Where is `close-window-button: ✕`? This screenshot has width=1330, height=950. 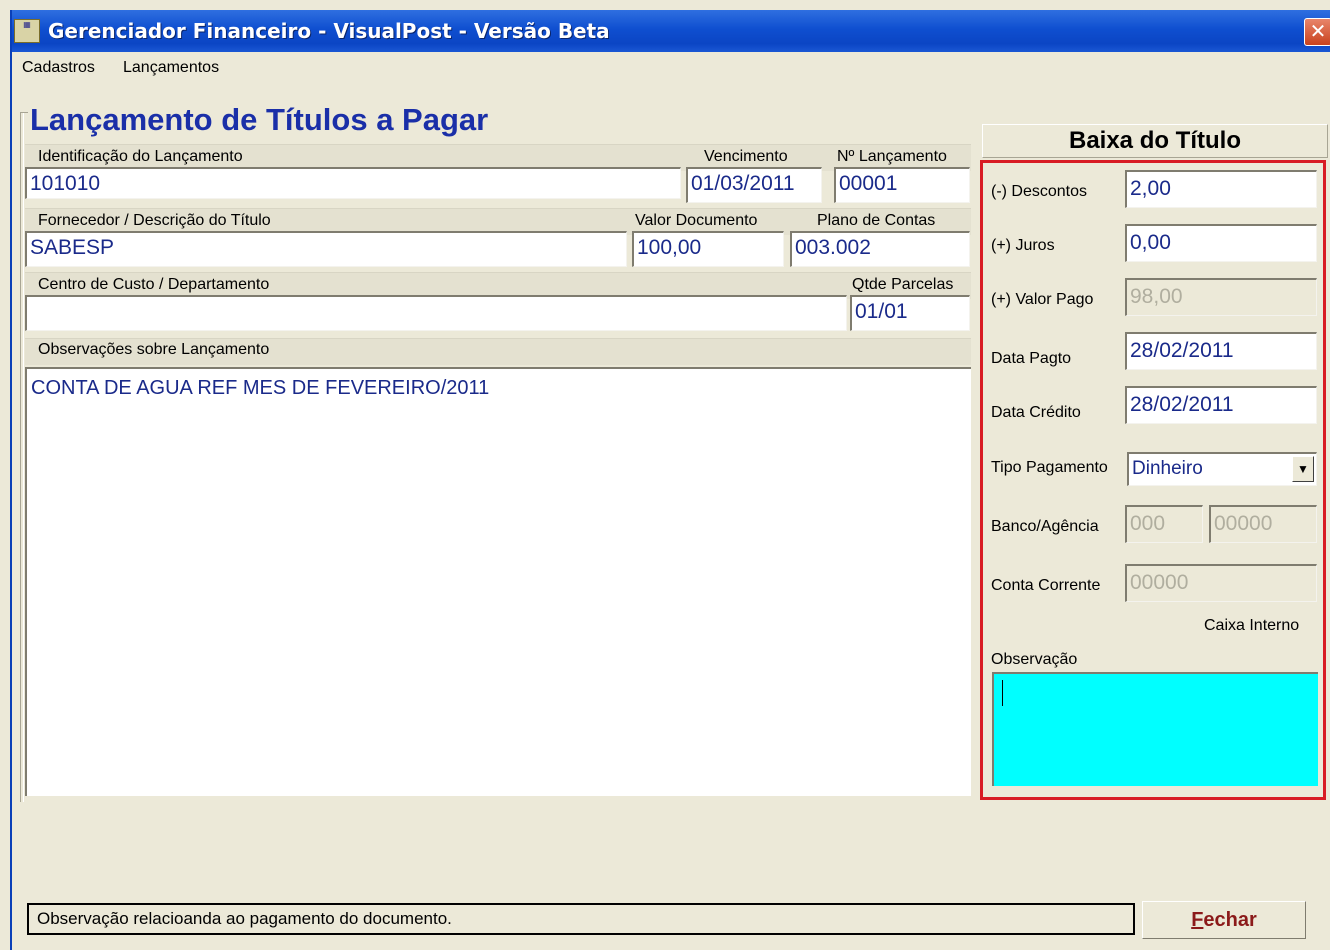 close-window-button: ✕ is located at coordinates (1317, 32).